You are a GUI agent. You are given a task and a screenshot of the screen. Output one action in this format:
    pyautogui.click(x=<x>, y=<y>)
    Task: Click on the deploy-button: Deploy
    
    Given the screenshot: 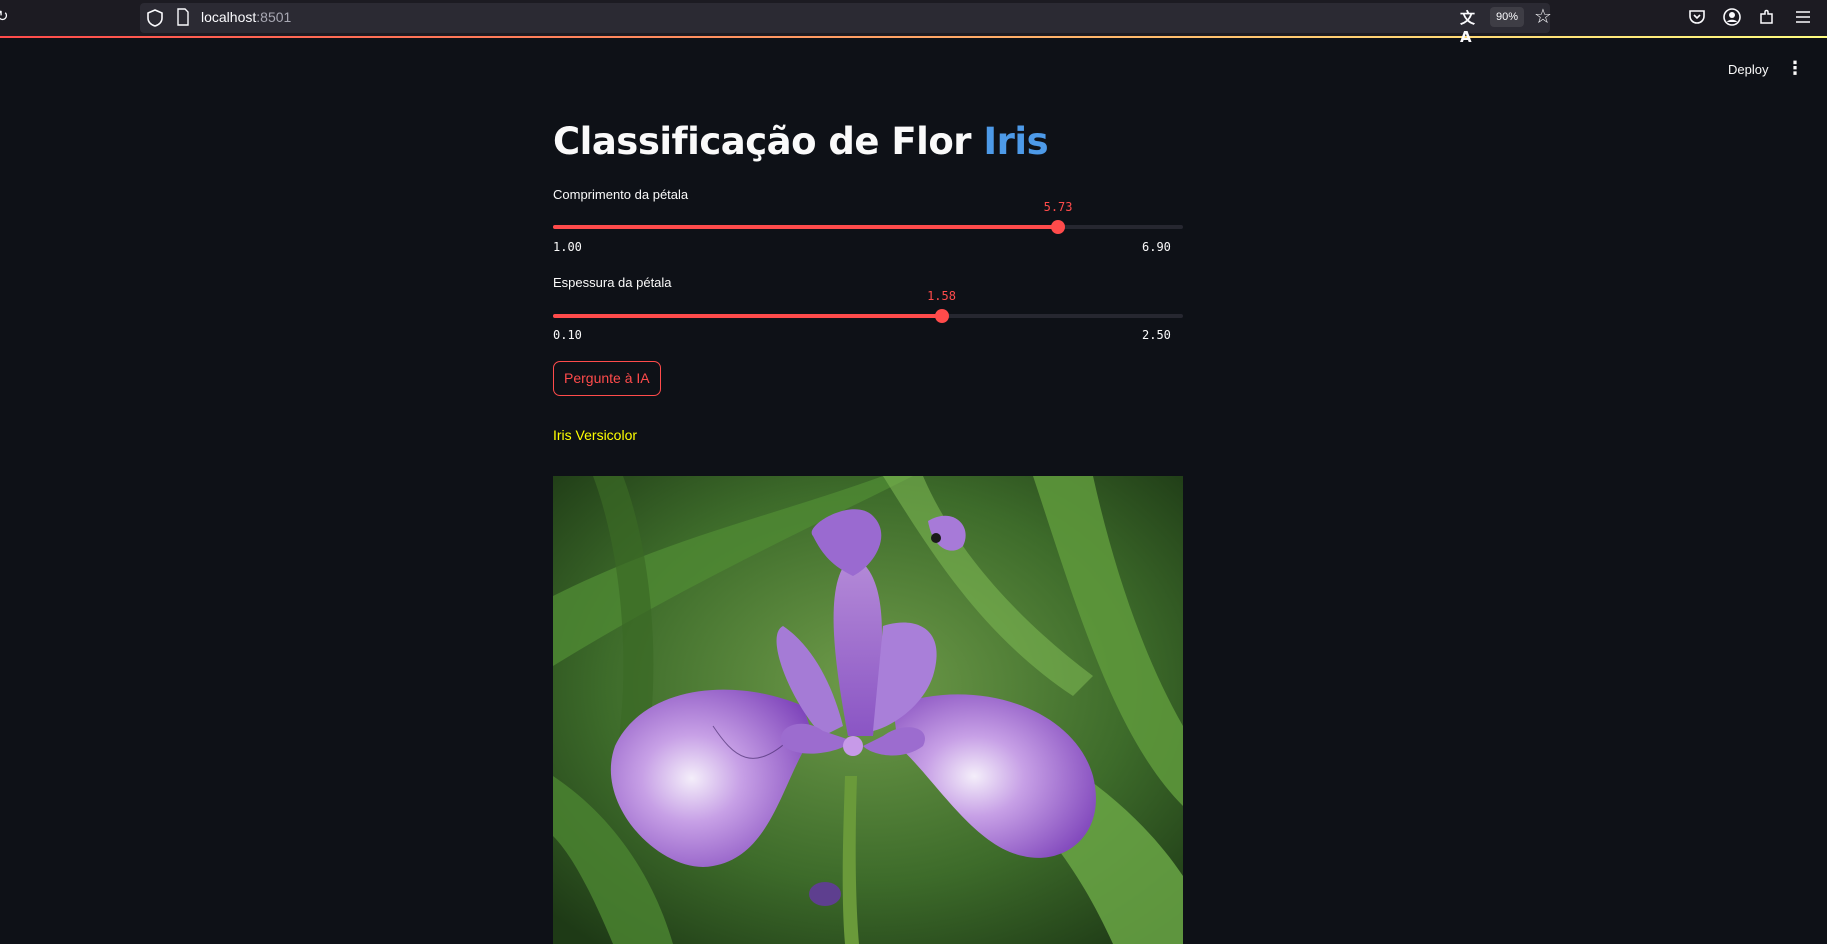 What is the action you would take?
    pyautogui.click(x=1748, y=70)
    